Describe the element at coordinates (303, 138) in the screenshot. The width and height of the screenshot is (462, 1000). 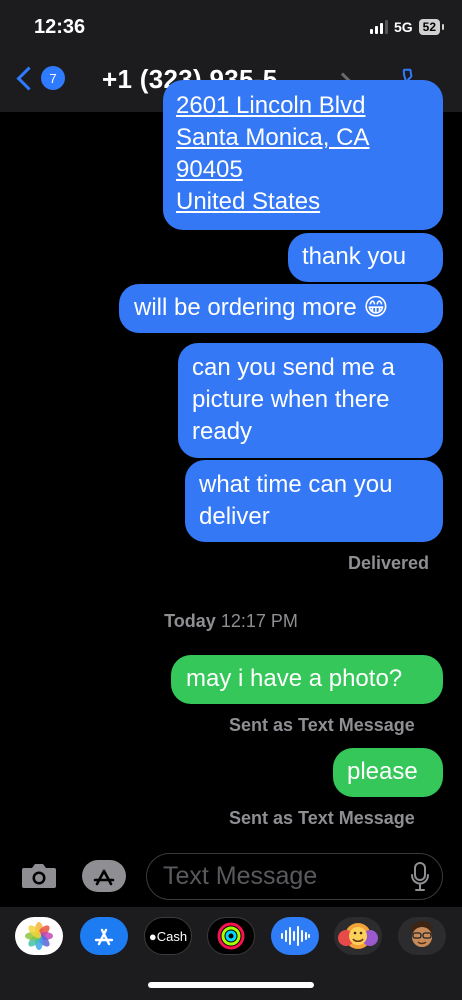
I see `address-line: Santa Monica, CA` at that location.